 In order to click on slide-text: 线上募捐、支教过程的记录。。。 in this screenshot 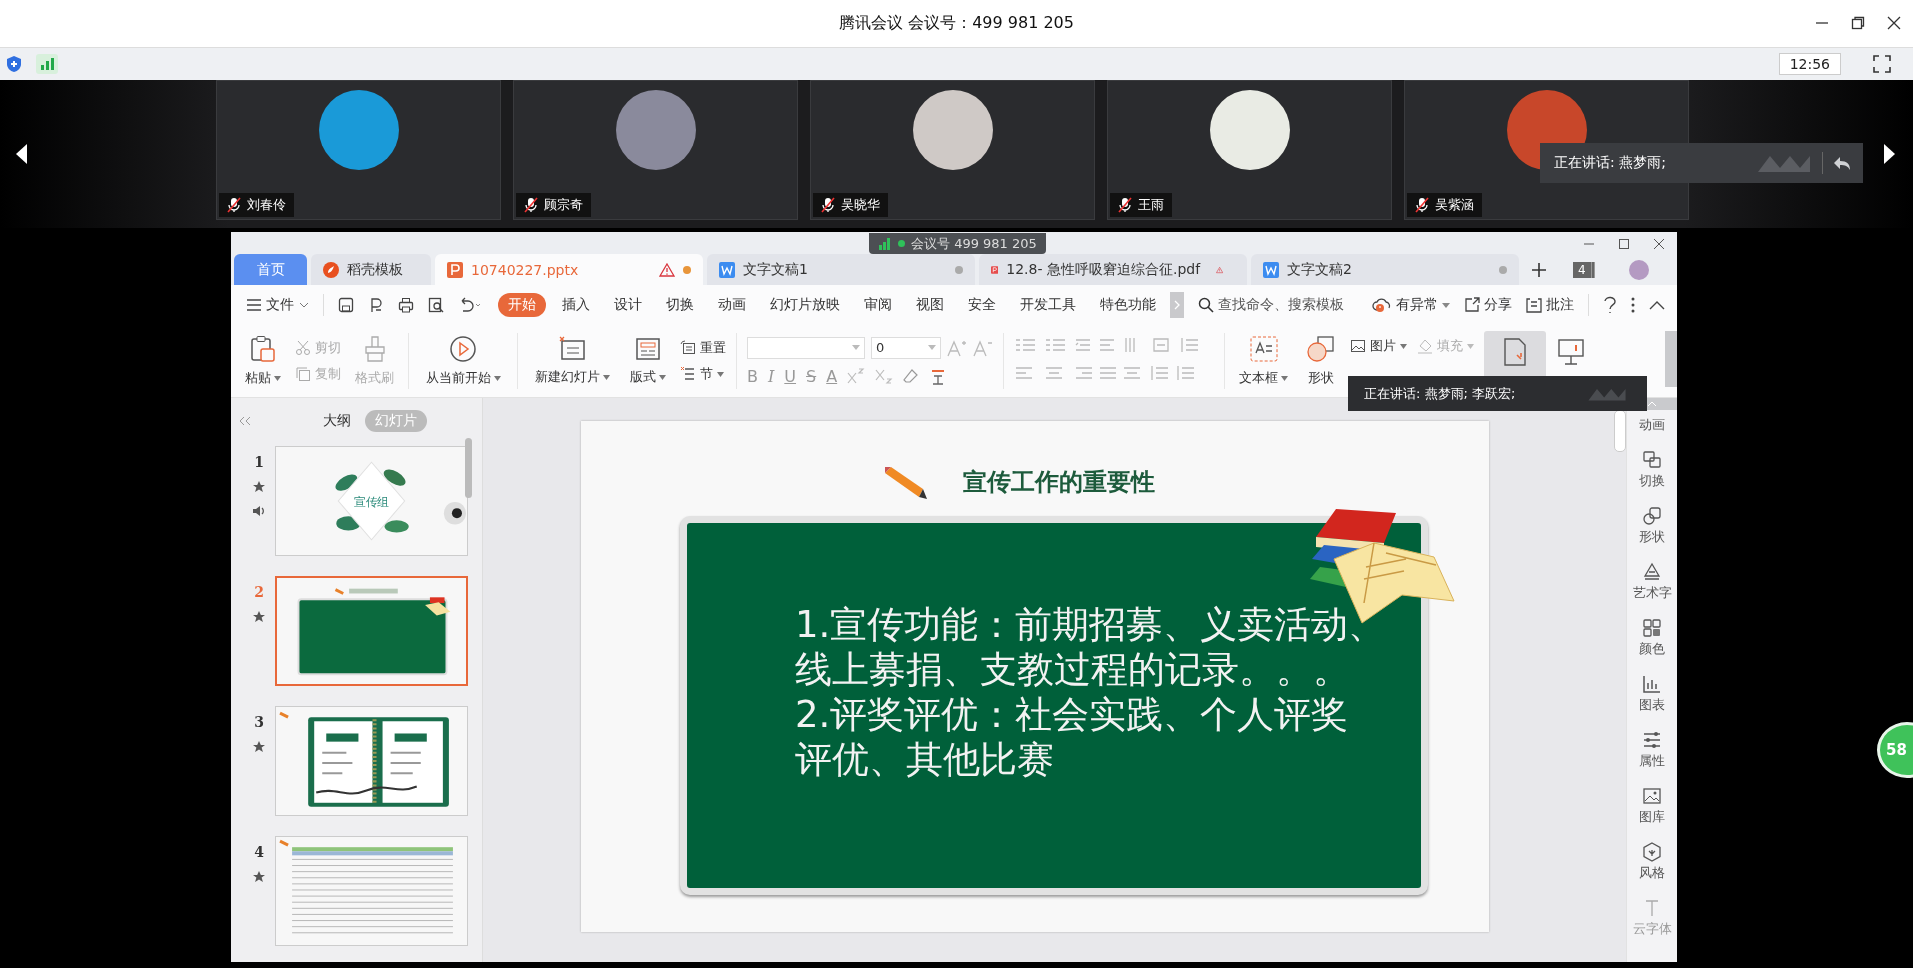, I will do `click(1072, 669)`.